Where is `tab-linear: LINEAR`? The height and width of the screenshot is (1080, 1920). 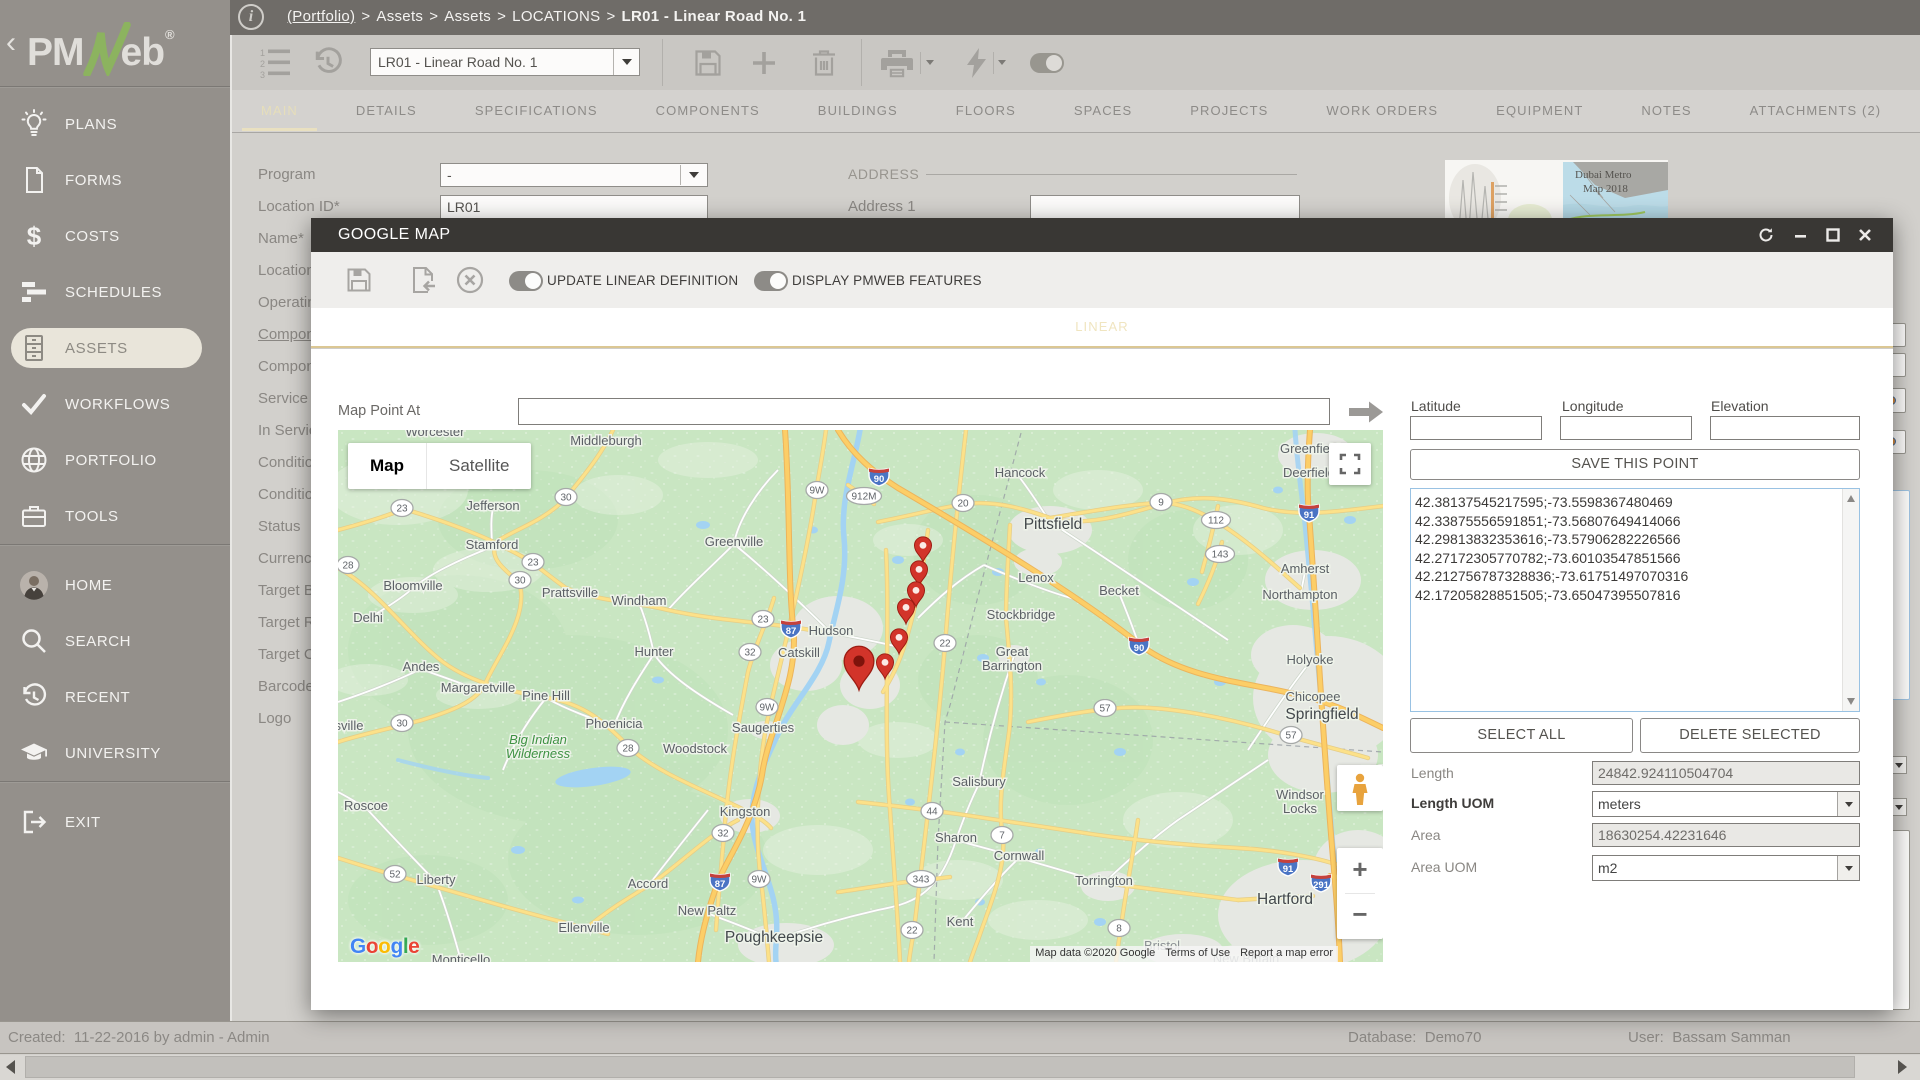
tab-linear: LINEAR is located at coordinates (1102, 327).